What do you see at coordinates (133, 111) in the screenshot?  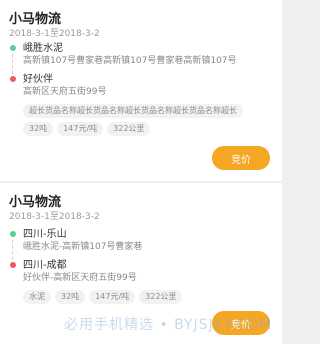 I see `cargo-name-tag: 超长货品名称超长货品名称超长货品名称超长货品名称超长` at bounding box center [133, 111].